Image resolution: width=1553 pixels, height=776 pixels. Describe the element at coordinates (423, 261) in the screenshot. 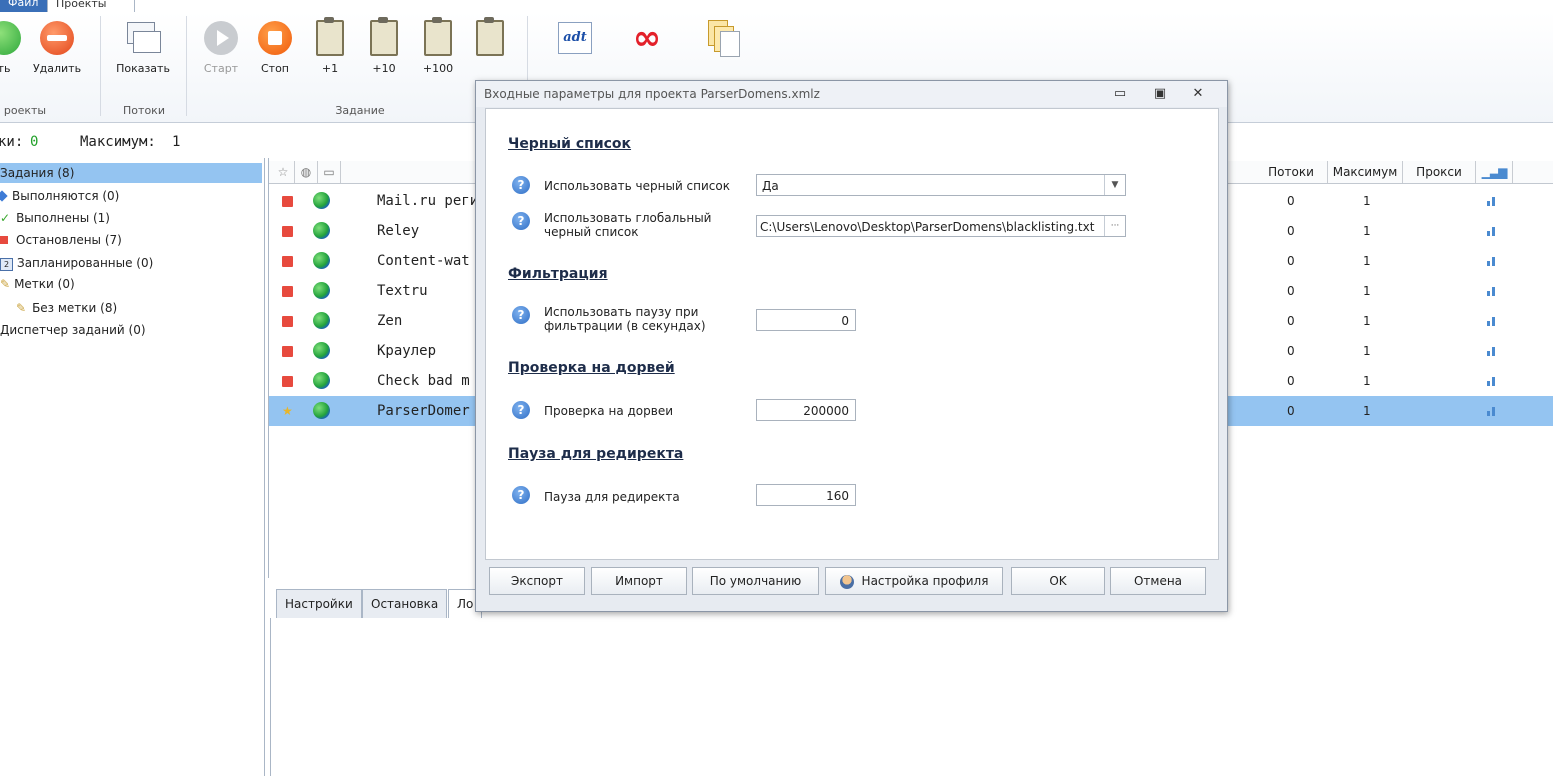

I see `project-name: Content-wat` at that location.